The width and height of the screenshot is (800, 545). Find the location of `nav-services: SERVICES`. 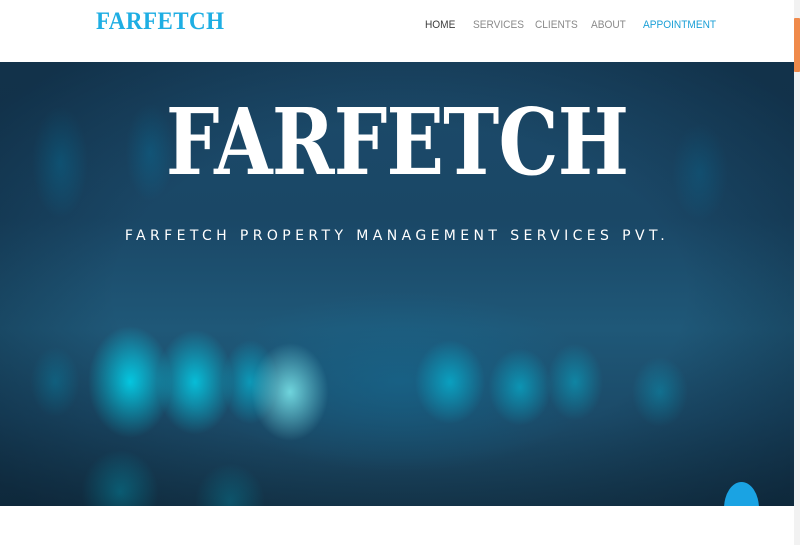

nav-services: SERVICES is located at coordinates (498, 25).